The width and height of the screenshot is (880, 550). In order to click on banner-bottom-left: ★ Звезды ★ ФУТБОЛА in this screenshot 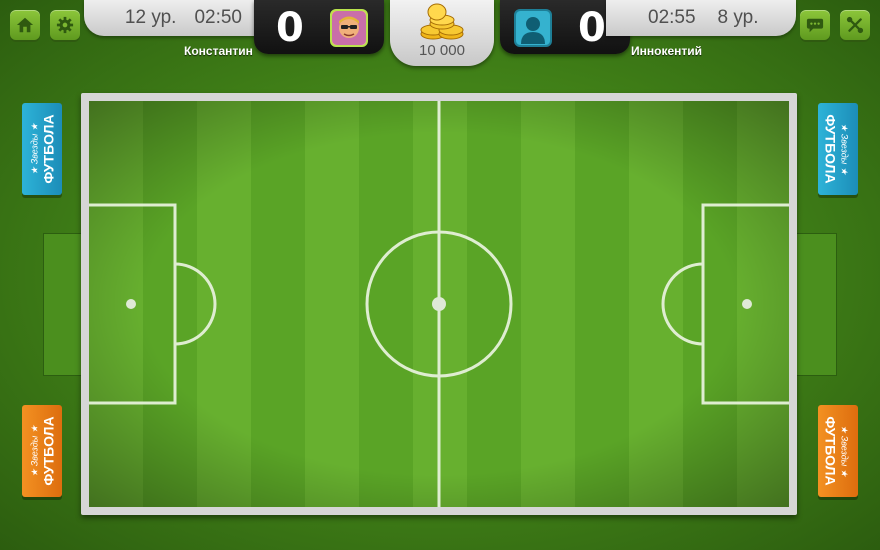, I will do `click(42, 451)`.